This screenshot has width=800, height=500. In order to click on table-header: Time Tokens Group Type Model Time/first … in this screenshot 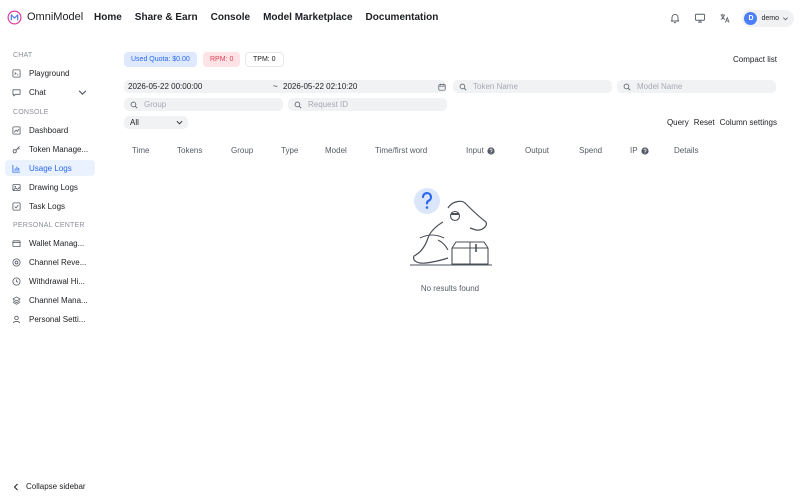, I will do `click(451, 150)`.